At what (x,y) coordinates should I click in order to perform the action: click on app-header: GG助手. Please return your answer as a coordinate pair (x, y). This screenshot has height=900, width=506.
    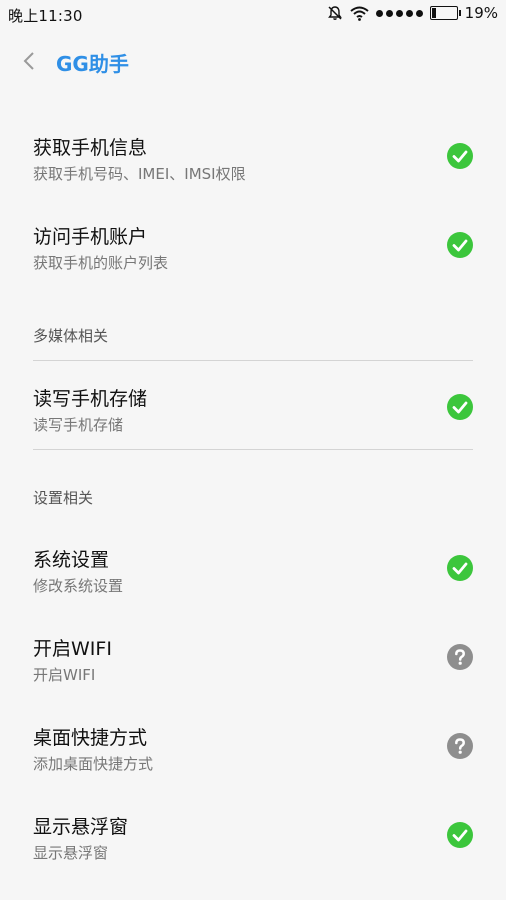
    Looking at the image, I should click on (253, 61).